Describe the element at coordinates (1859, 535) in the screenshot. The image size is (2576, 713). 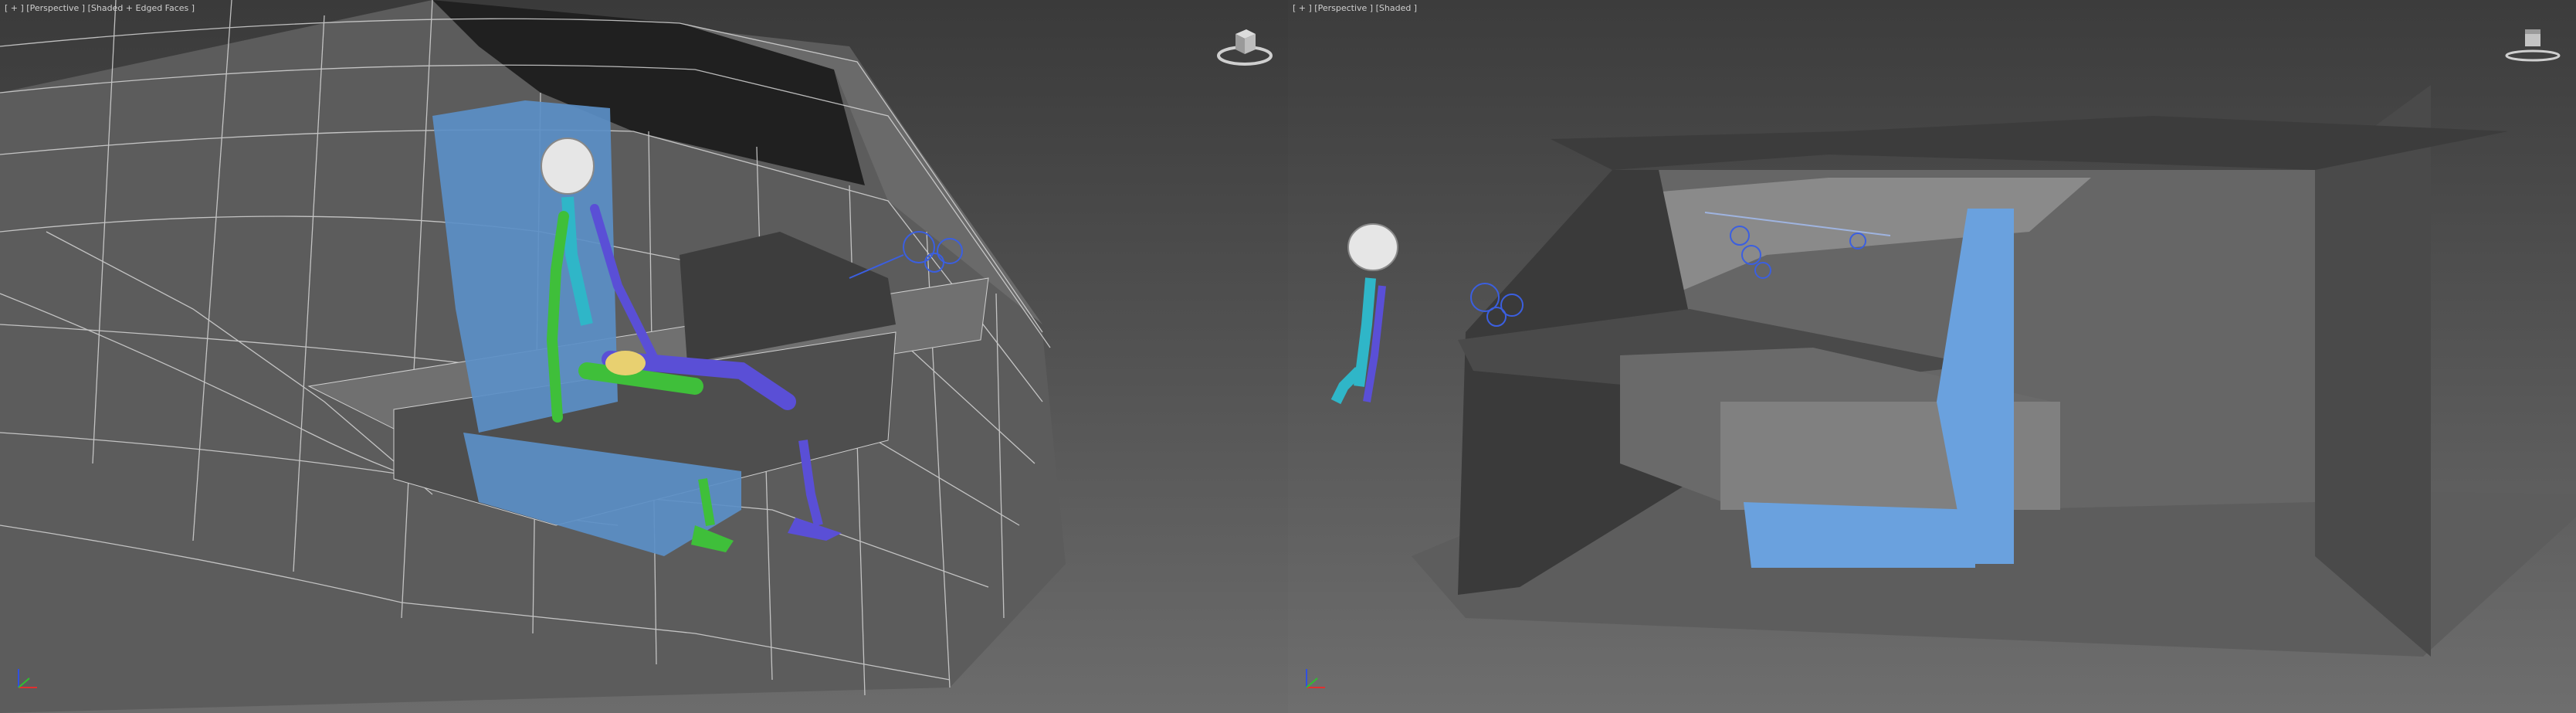
I see `seat-base` at that location.